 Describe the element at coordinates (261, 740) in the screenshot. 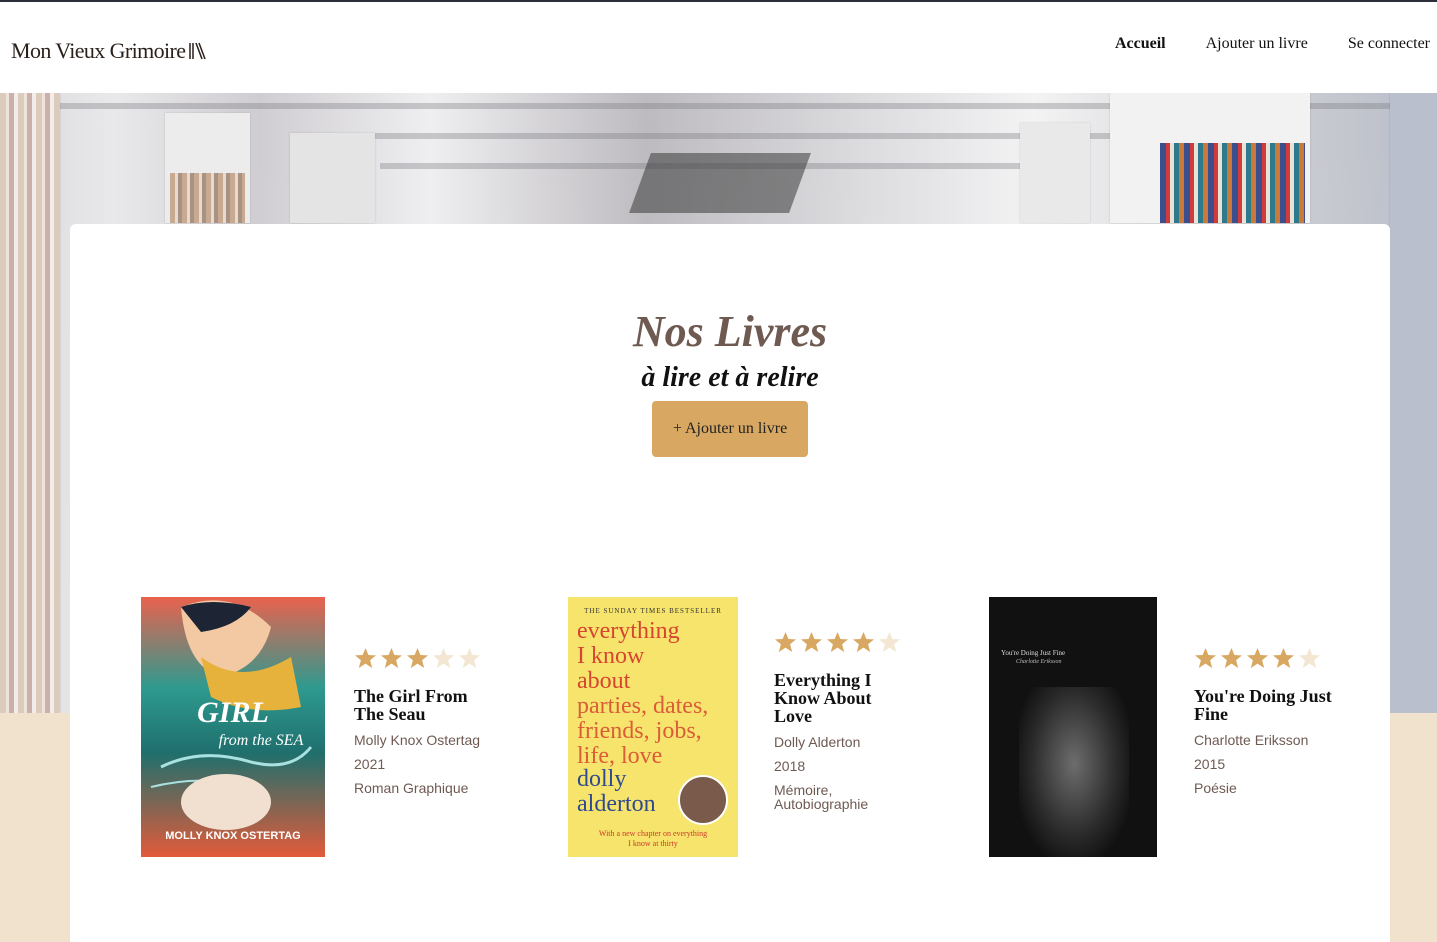

I see `svg-text: from the SEA` at that location.